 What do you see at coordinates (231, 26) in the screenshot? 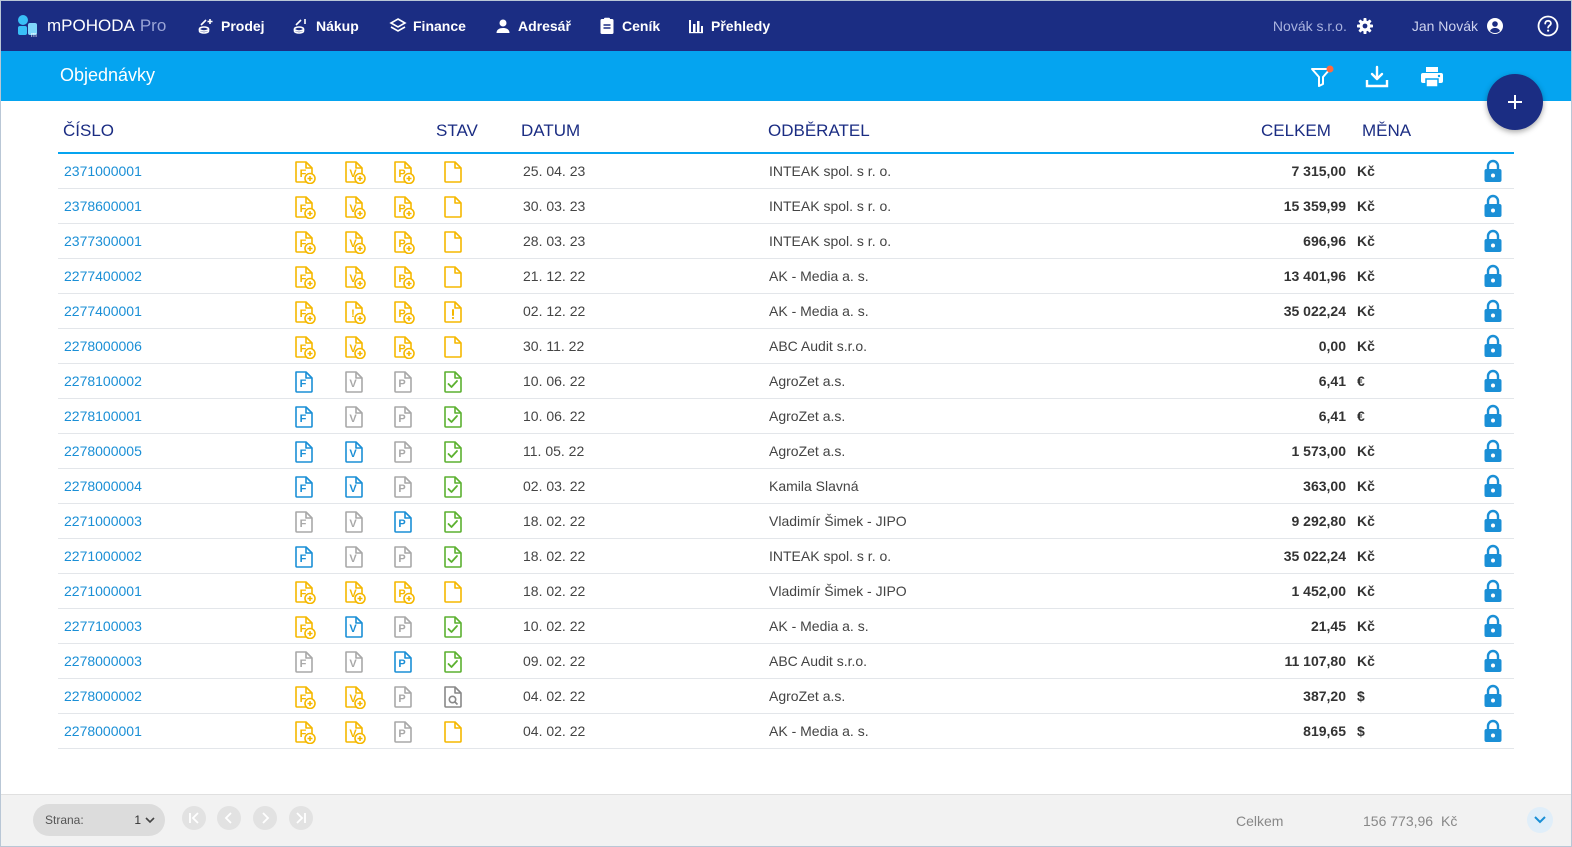
I see `nav-item-prodej: Prodej` at bounding box center [231, 26].